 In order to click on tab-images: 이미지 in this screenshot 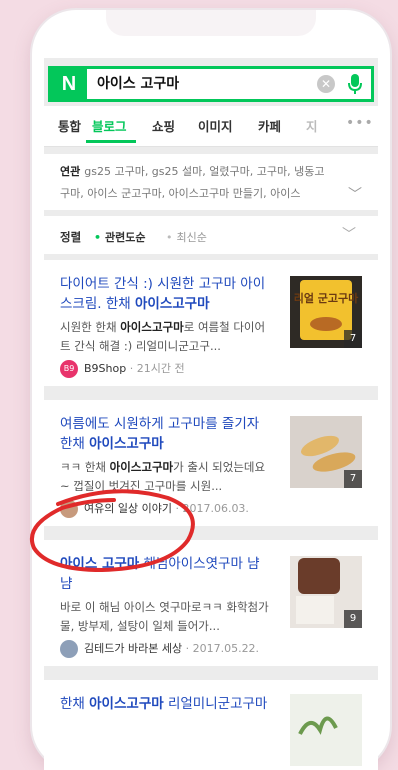, I will do `click(215, 125)`.